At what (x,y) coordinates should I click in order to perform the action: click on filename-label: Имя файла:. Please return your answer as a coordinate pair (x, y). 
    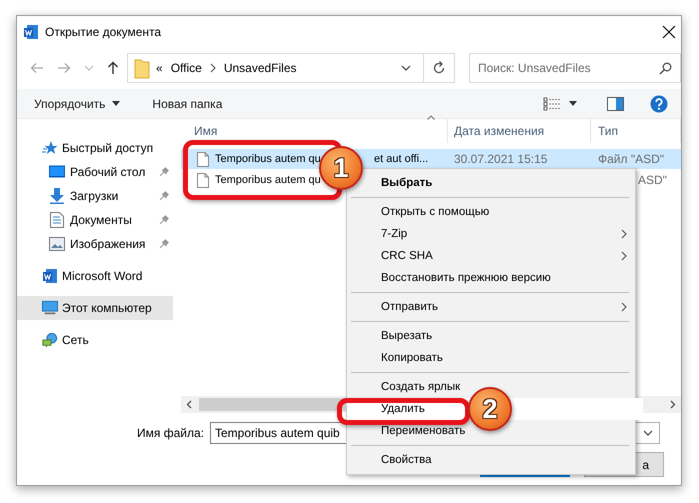
    Looking at the image, I should click on (170, 433).